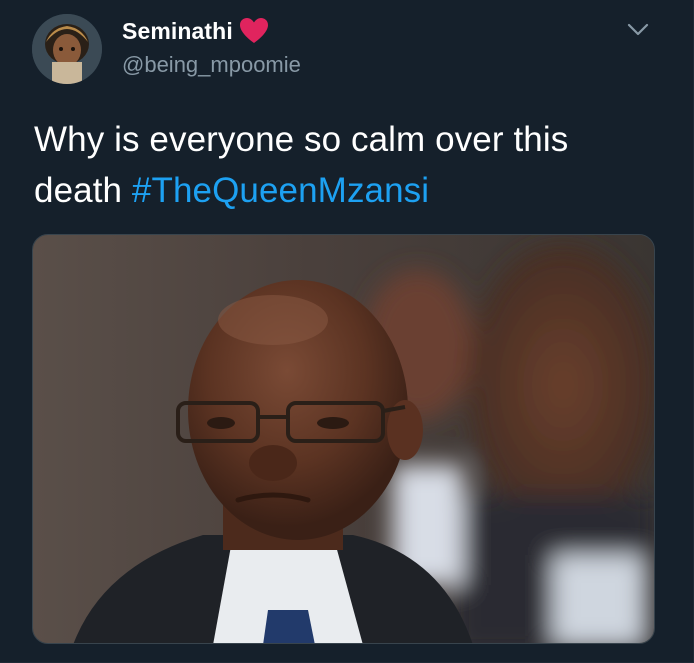  What do you see at coordinates (638, 30) in the screenshot?
I see `chevron-down-icon` at bounding box center [638, 30].